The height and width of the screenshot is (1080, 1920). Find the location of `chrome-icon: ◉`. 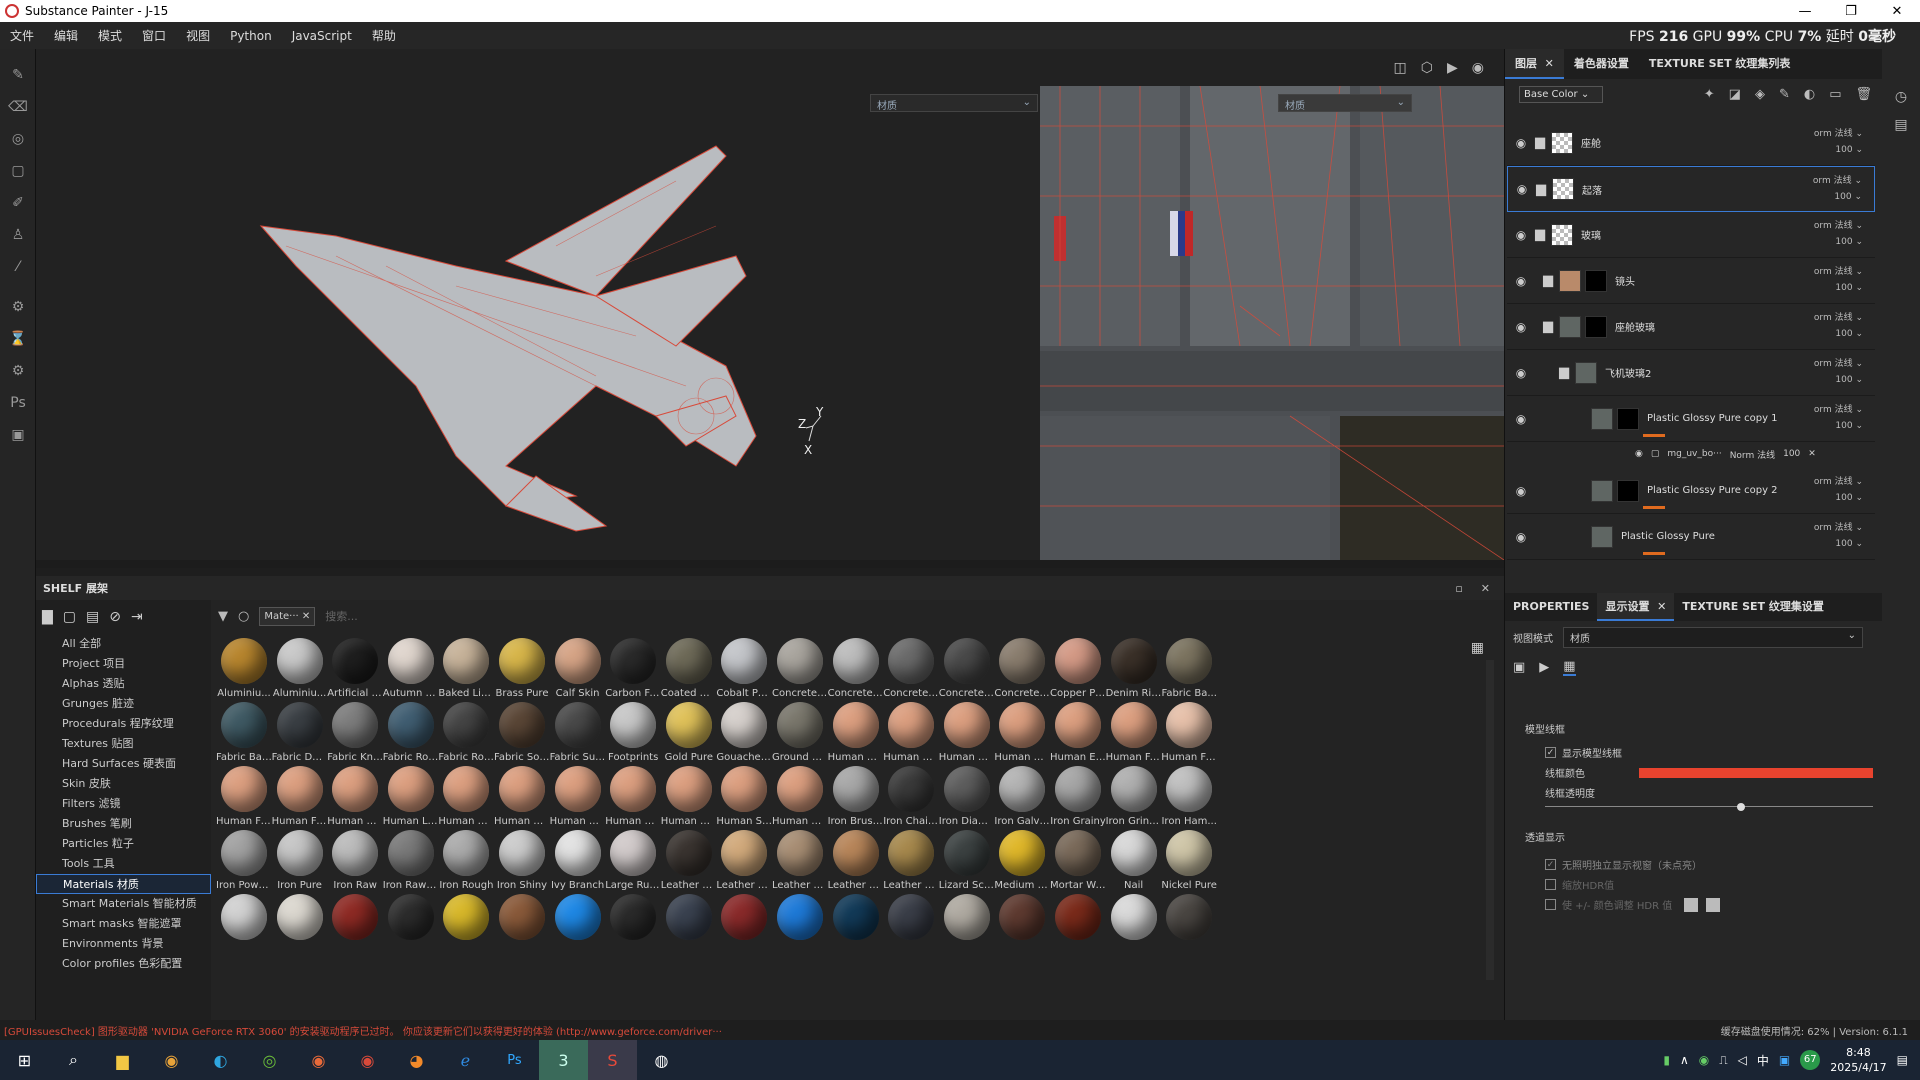

chrome-icon: ◉ is located at coordinates (171, 1060).